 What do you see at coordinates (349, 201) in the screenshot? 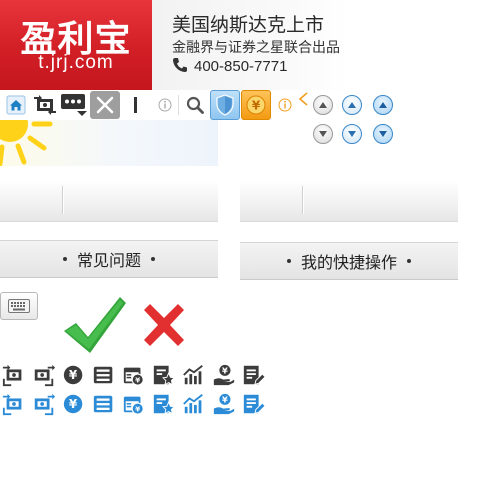
I see `tab-panel-right` at bounding box center [349, 201].